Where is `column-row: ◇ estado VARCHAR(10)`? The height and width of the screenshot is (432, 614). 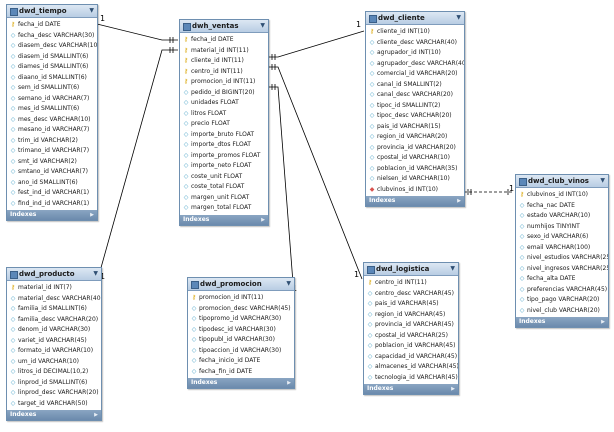
column-row: ◇ estado VARCHAR(10) is located at coordinates (563, 216).